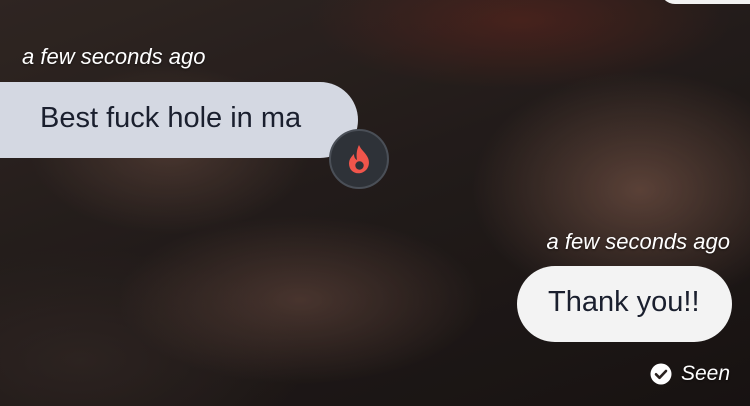 The image size is (750, 406). Describe the element at coordinates (638, 241) in the screenshot. I see `outgoing-timestamp: a few seconds ago` at that location.